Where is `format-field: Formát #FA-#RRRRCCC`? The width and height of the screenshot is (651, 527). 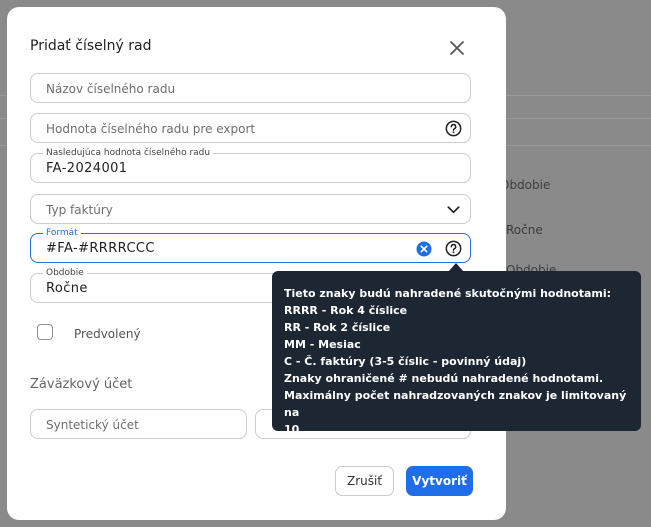 format-field: Formát #FA-#RRRRCCC is located at coordinates (250, 245).